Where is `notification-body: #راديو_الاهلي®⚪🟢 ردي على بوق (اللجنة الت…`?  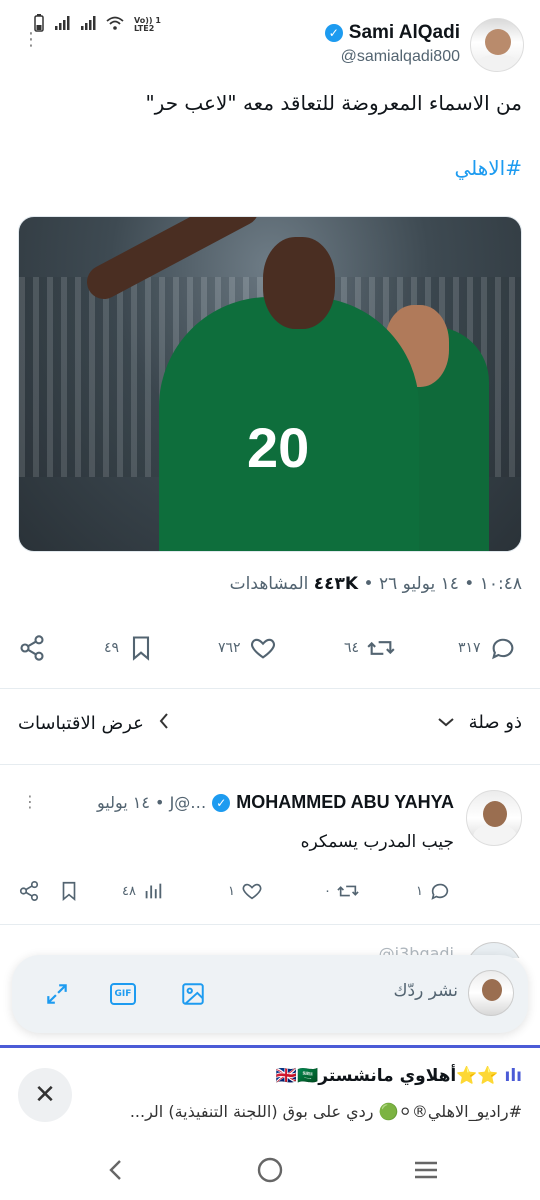 notification-body: #راديو_الاهلي®⚪🟢 ردي على بوق (اللجنة الت… is located at coordinates (325, 1111).